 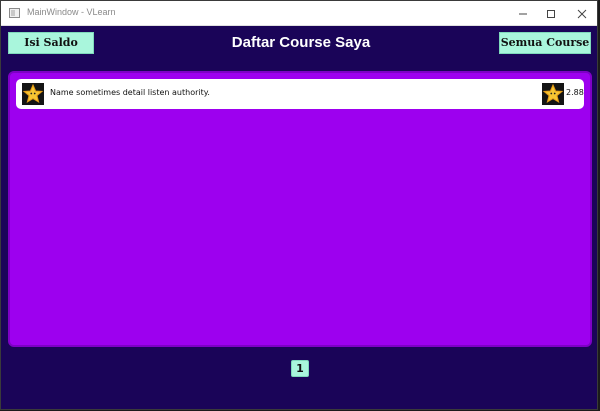 What do you see at coordinates (301, 42) in the screenshot?
I see `page-title: Daftar Course Saya` at bounding box center [301, 42].